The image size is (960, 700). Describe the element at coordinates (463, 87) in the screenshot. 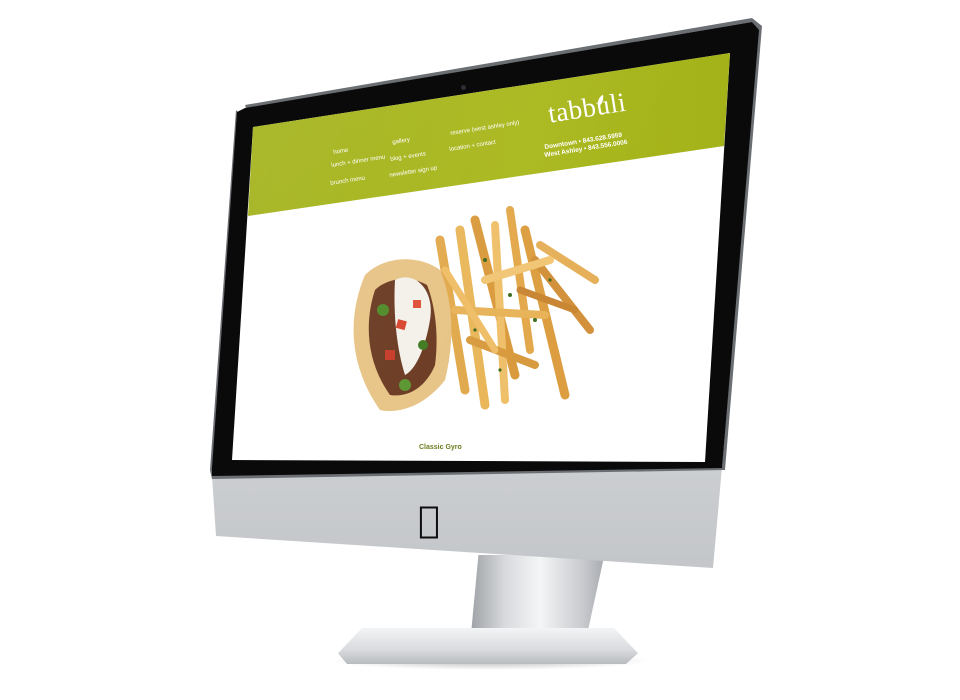

I see `webcam-icon` at that location.